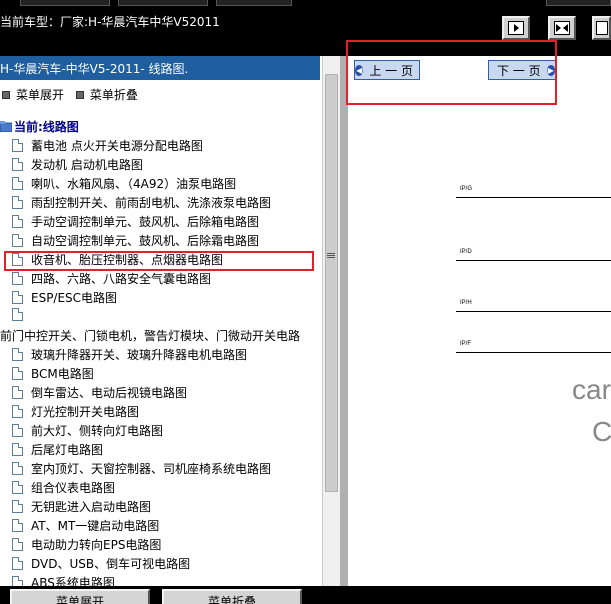 This screenshot has height=604, width=611. I want to click on tree-item: 蓄电池 点火开关电源分配电路图, so click(107, 146).